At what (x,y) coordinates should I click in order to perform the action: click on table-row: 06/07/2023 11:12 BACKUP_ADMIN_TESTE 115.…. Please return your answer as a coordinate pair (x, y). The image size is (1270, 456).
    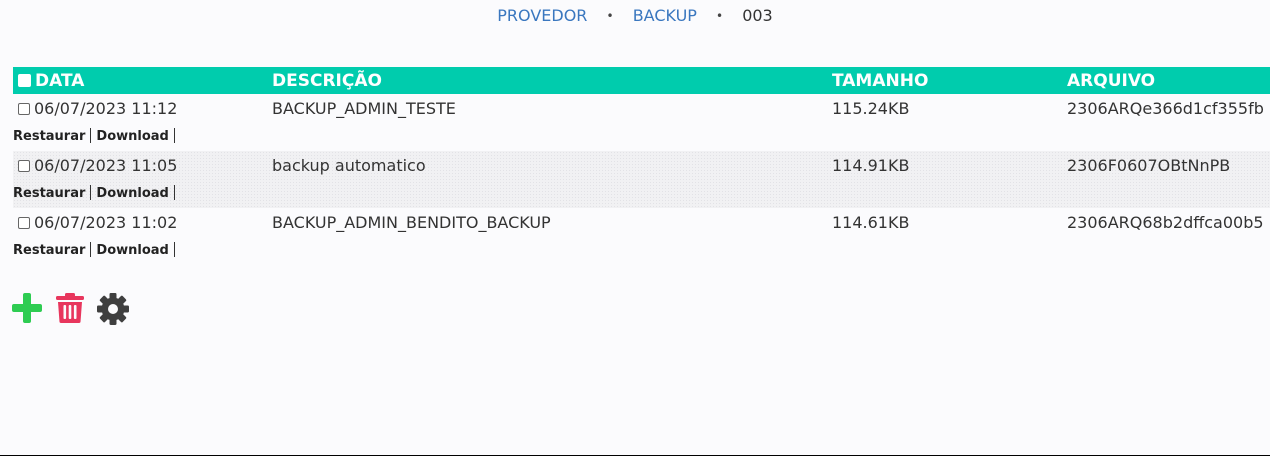
    Looking at the image, I should click on (641, 122).